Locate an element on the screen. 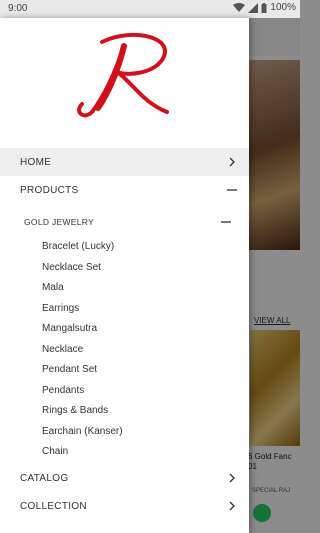 The image size is (320, 533). menu-item-gold-jewelry: GOLD JEWELRY is located at coordinates (124, 222).